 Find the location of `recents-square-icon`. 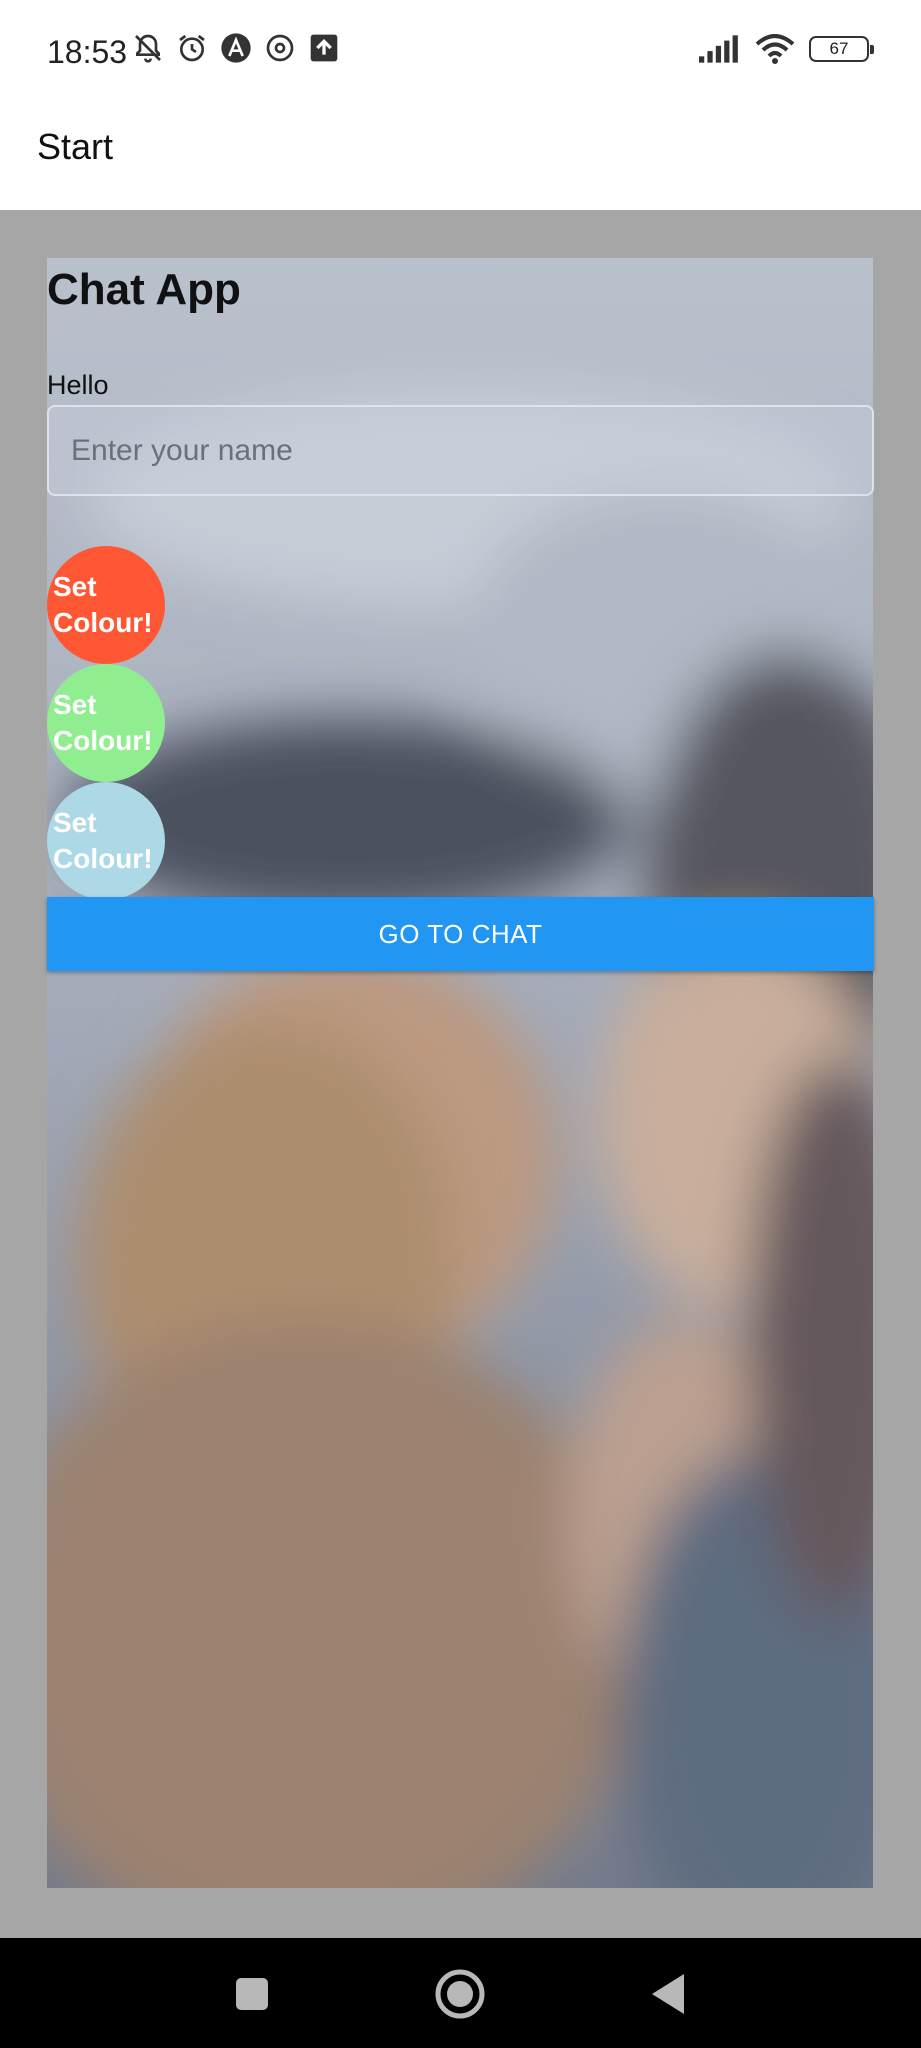

recents-square-icon is located at coordinates (252, 1994).